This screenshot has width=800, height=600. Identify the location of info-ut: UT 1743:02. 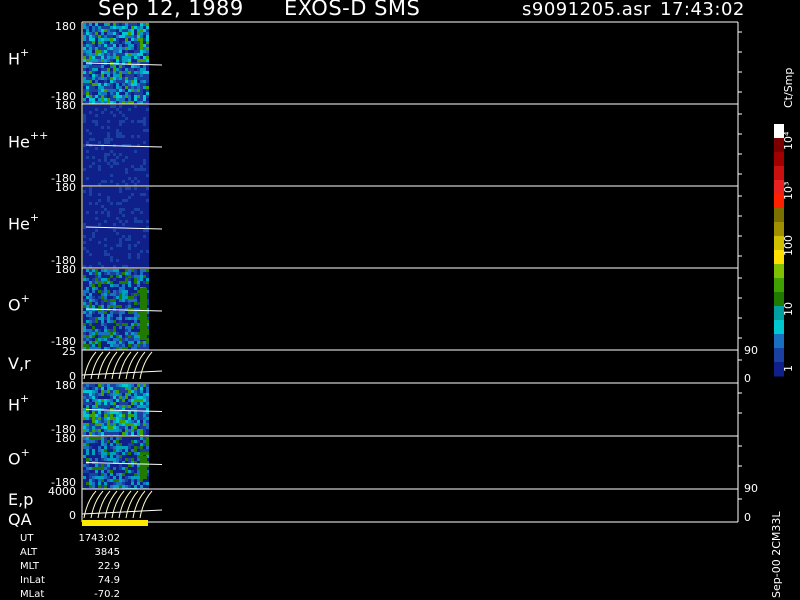
(70, 538).